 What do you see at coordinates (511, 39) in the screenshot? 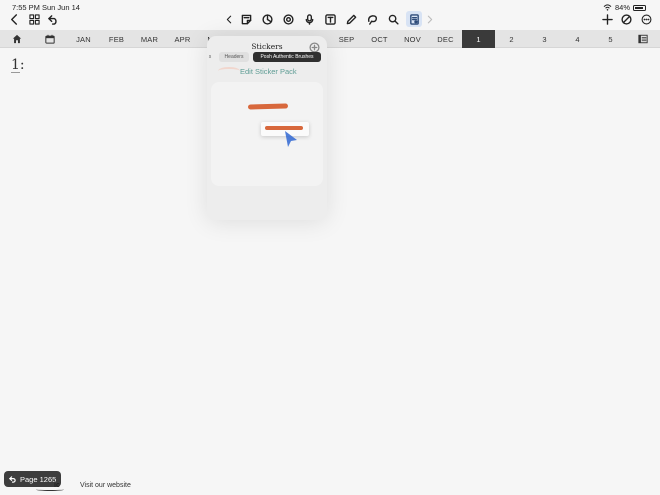
I see `week-2: 2` at bounding box center [511, 39].